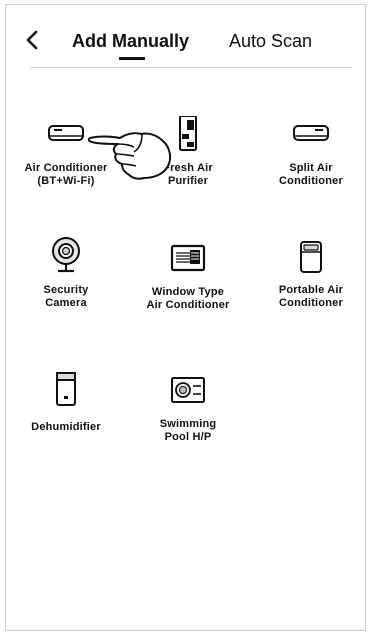  Describe the element at coordinates (188, 430) in the screenshot. I see `device-label: Swimming Pool H/P` at that location.